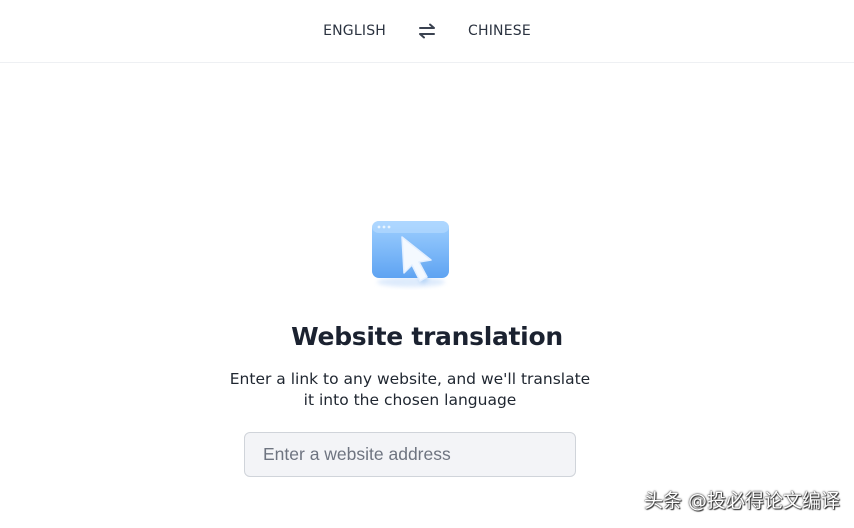  Describe the element at coordinates (741, 501) in the screenshot. I see `watermark-text: 头条 @投必得论文编译` at that location.